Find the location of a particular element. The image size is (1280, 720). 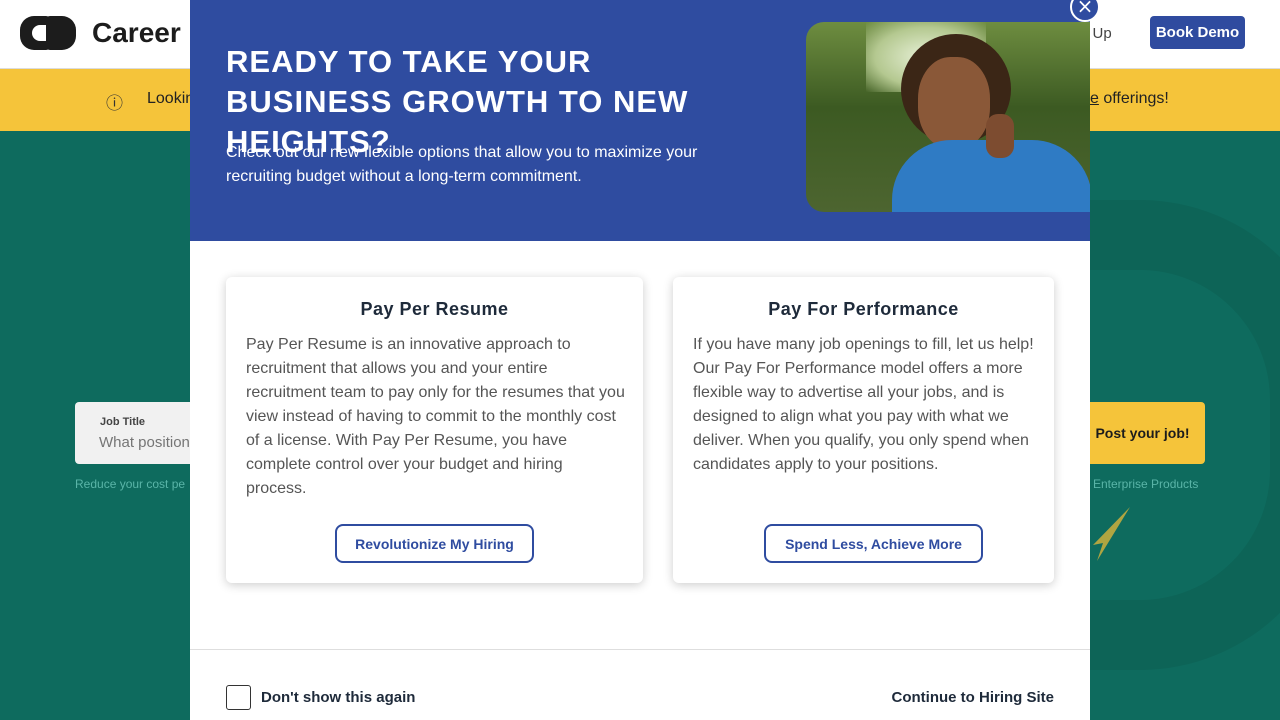

logo-text: Career is located at coordinates (136, 32).